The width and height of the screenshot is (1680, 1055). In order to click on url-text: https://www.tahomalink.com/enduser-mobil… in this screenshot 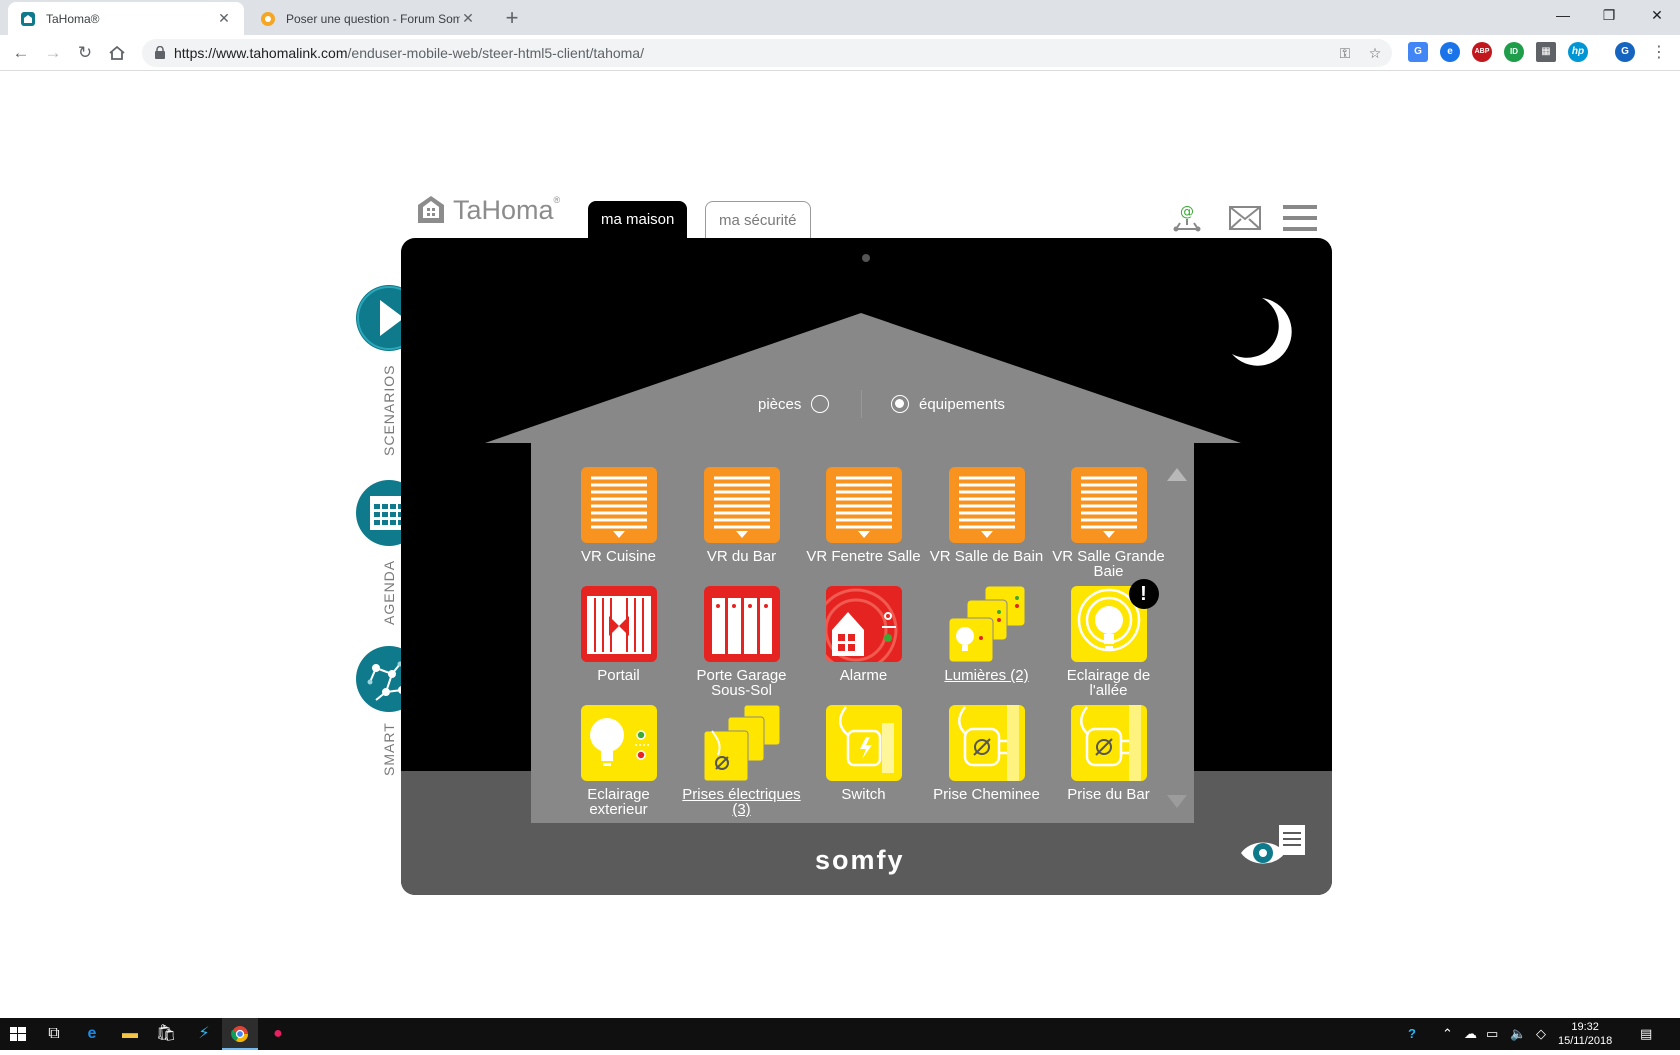, I will do `click(409, 53)`.